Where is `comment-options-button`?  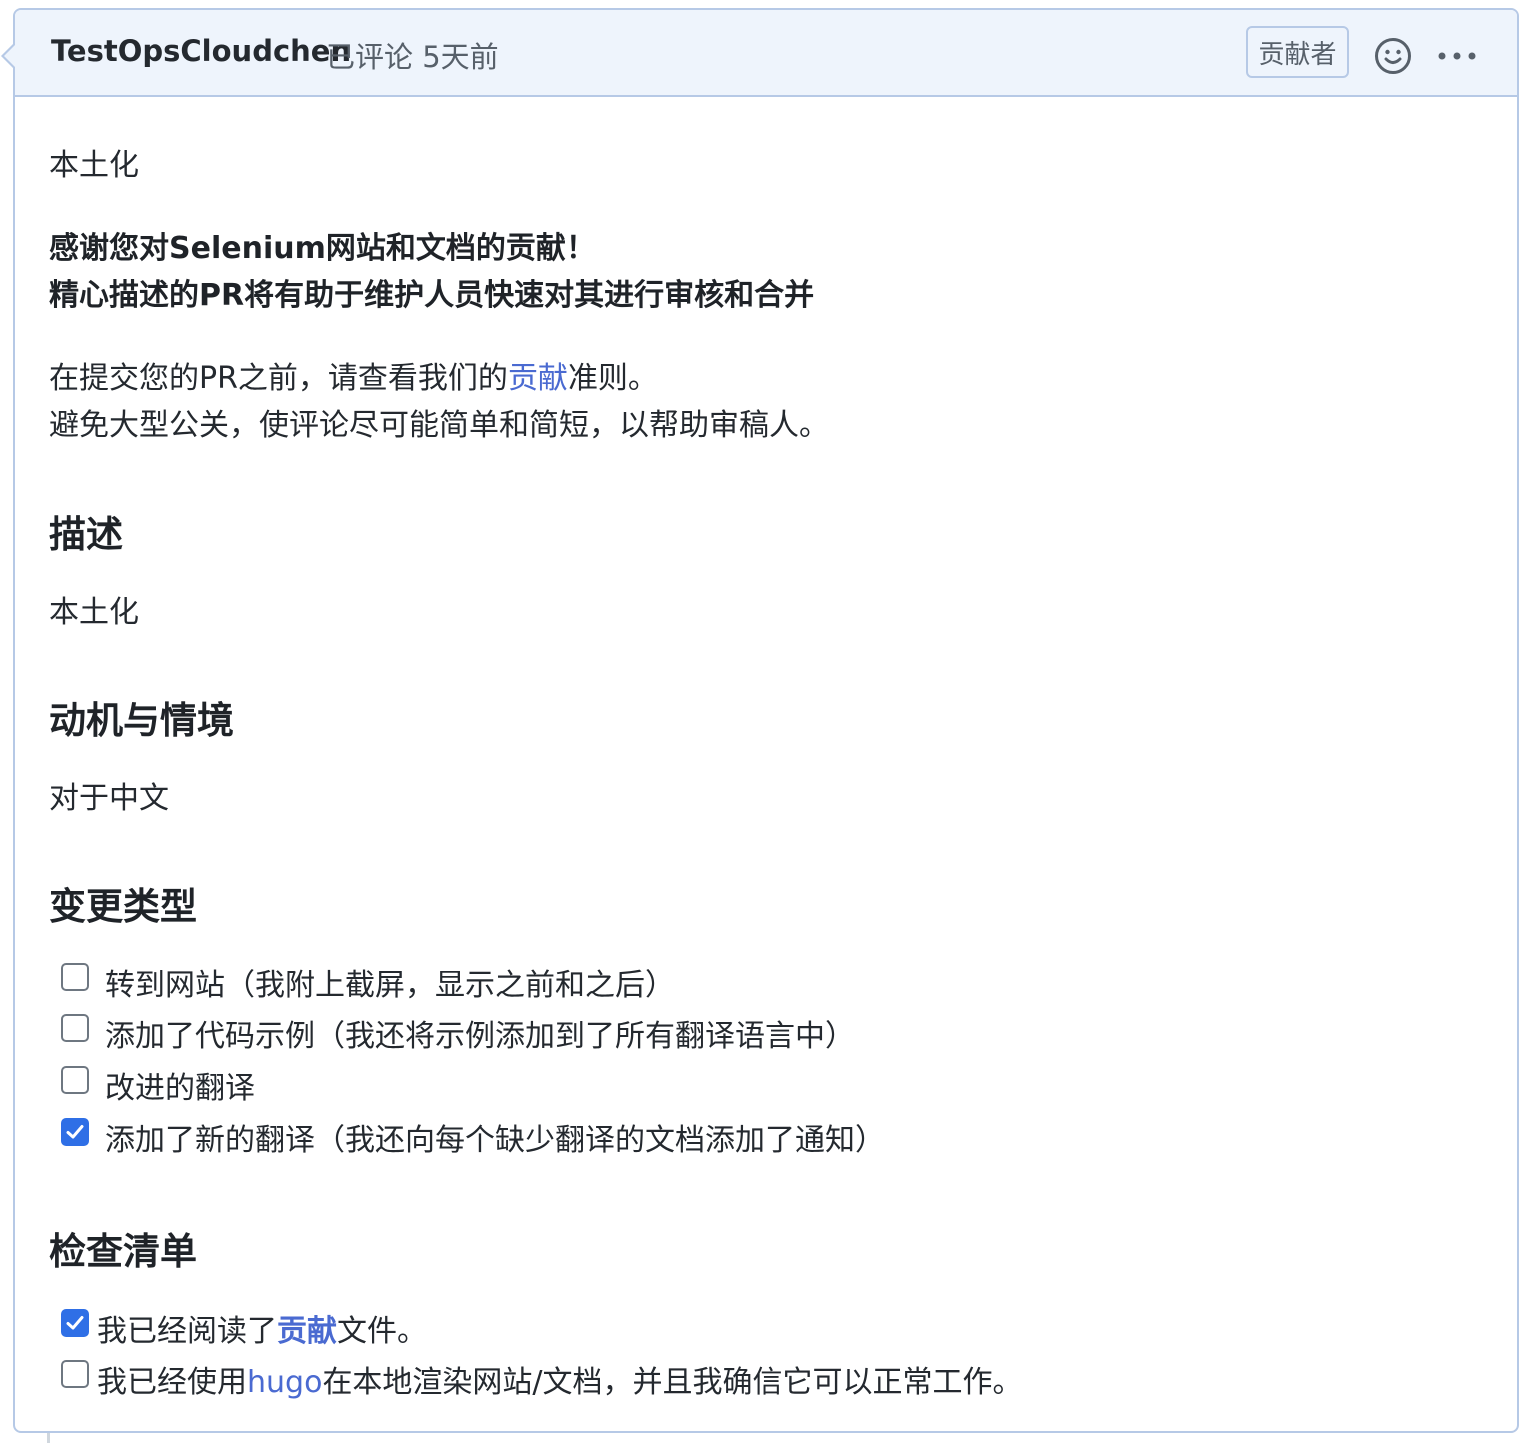
comment-options-button is located at coordinates (1459, 56).